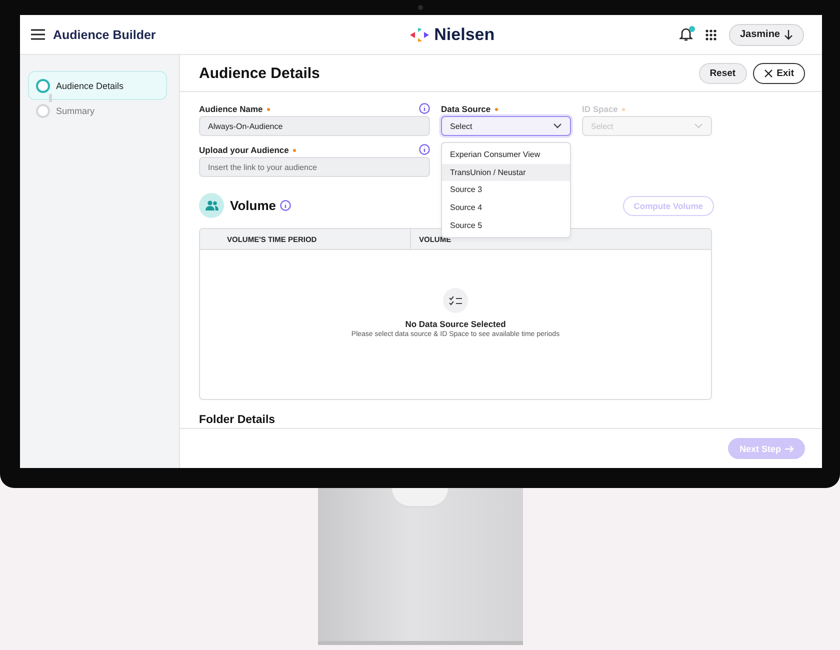 The height and width of the screenshot is (650, 840). What do you see at coordinates (710, 34) in the screenshot?
I see `apps-grid-icon` at bounding box center [710, 34].